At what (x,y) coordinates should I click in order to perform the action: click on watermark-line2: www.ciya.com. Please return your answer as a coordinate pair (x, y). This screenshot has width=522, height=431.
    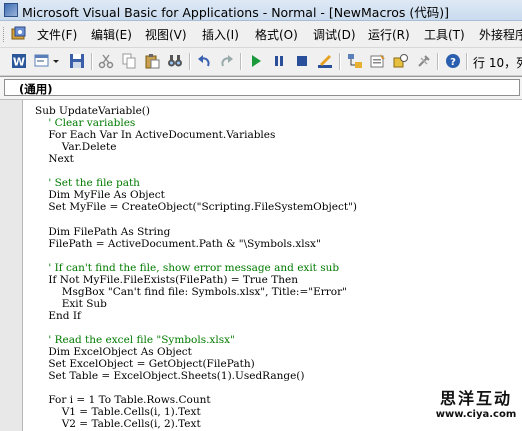
    Looking at the image, I should click on (476, 414).